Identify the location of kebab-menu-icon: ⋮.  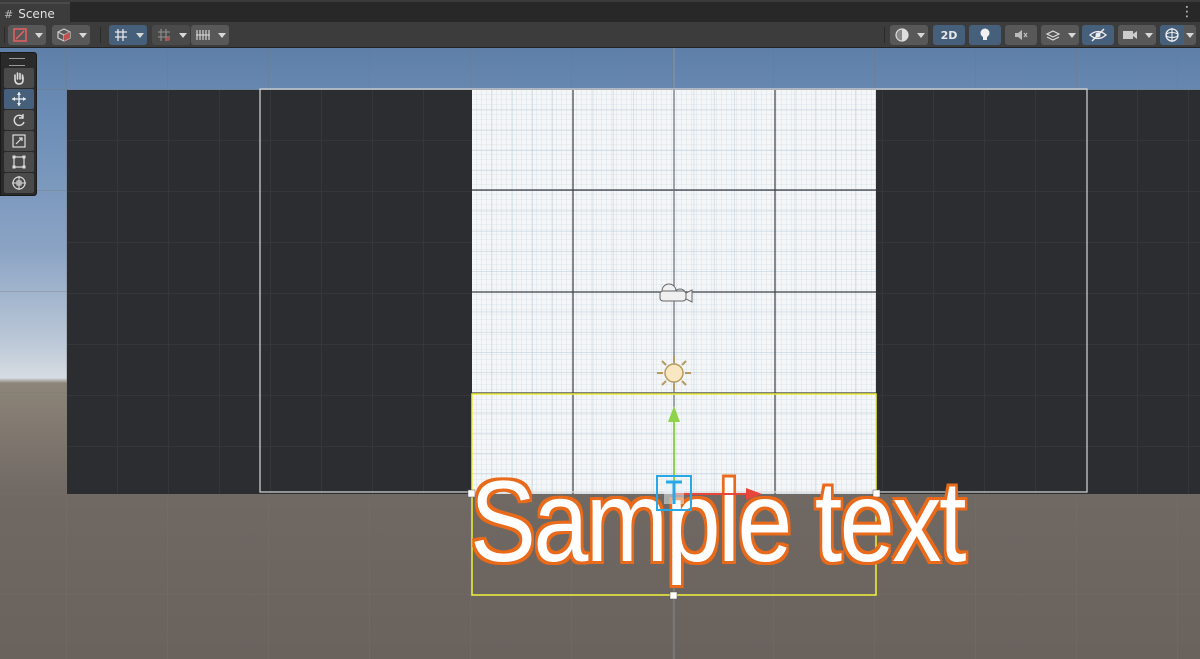
(1187, 12).